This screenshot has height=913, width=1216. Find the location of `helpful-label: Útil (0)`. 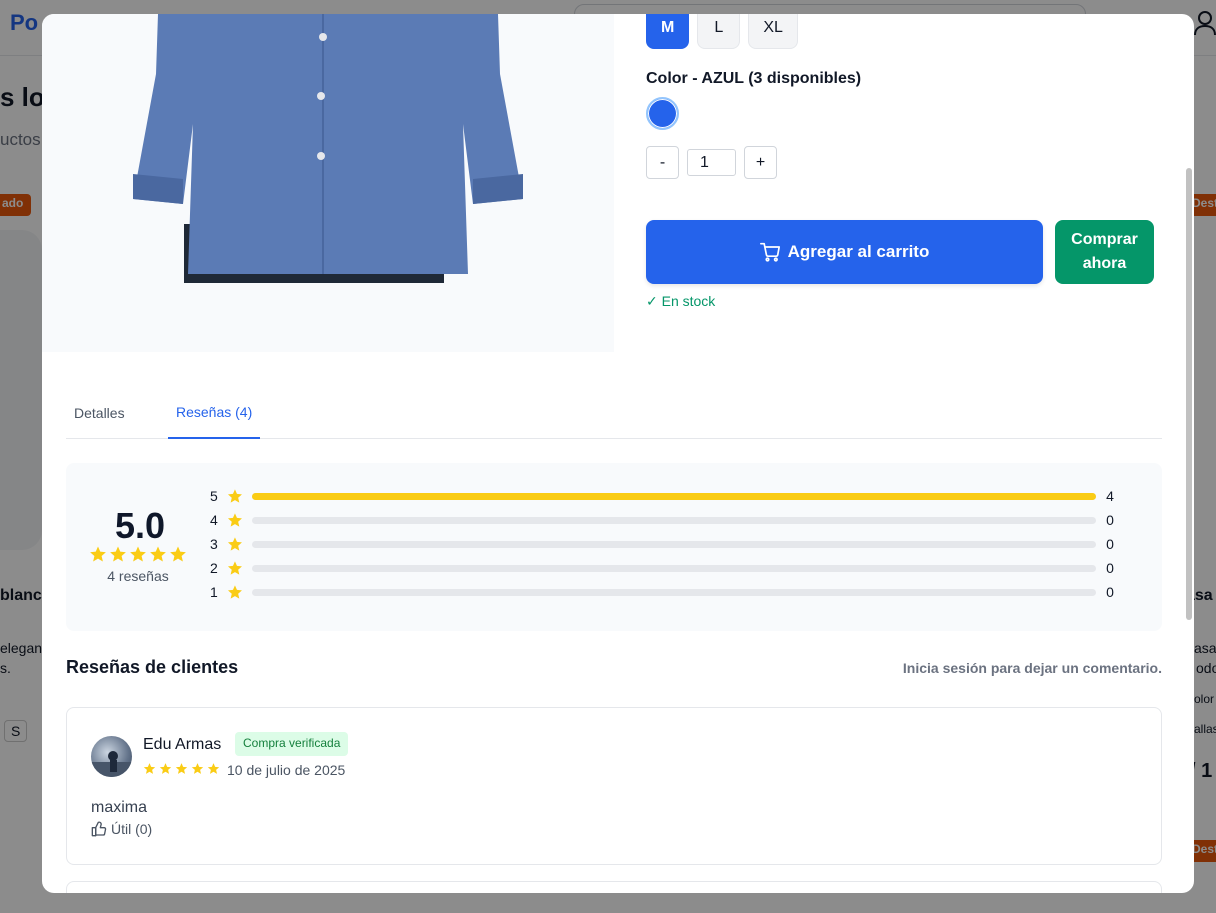

helpful-label: Útil (0) is located at coordinates (132, 829).